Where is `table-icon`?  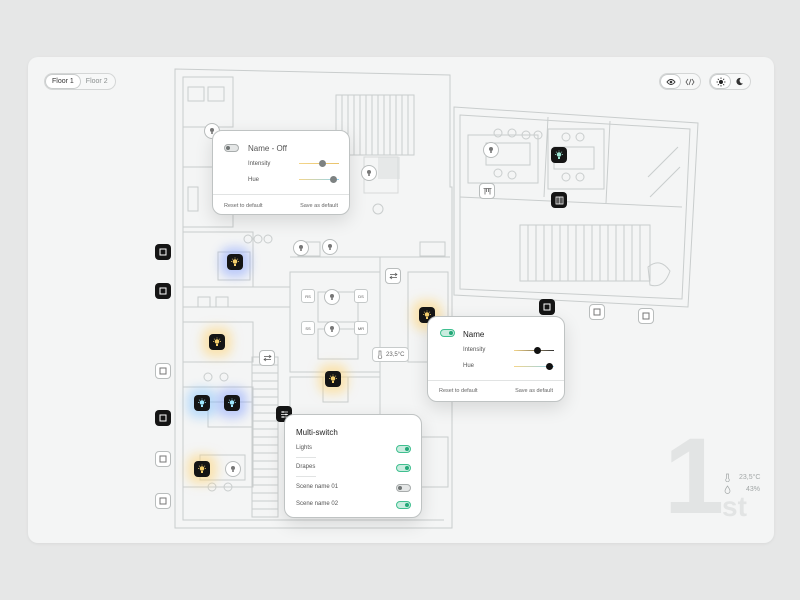 table-icon is located at coordinates (487, 191).